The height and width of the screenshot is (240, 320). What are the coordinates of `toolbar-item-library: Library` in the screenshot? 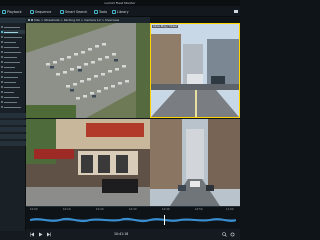 It's located at (120, 12).